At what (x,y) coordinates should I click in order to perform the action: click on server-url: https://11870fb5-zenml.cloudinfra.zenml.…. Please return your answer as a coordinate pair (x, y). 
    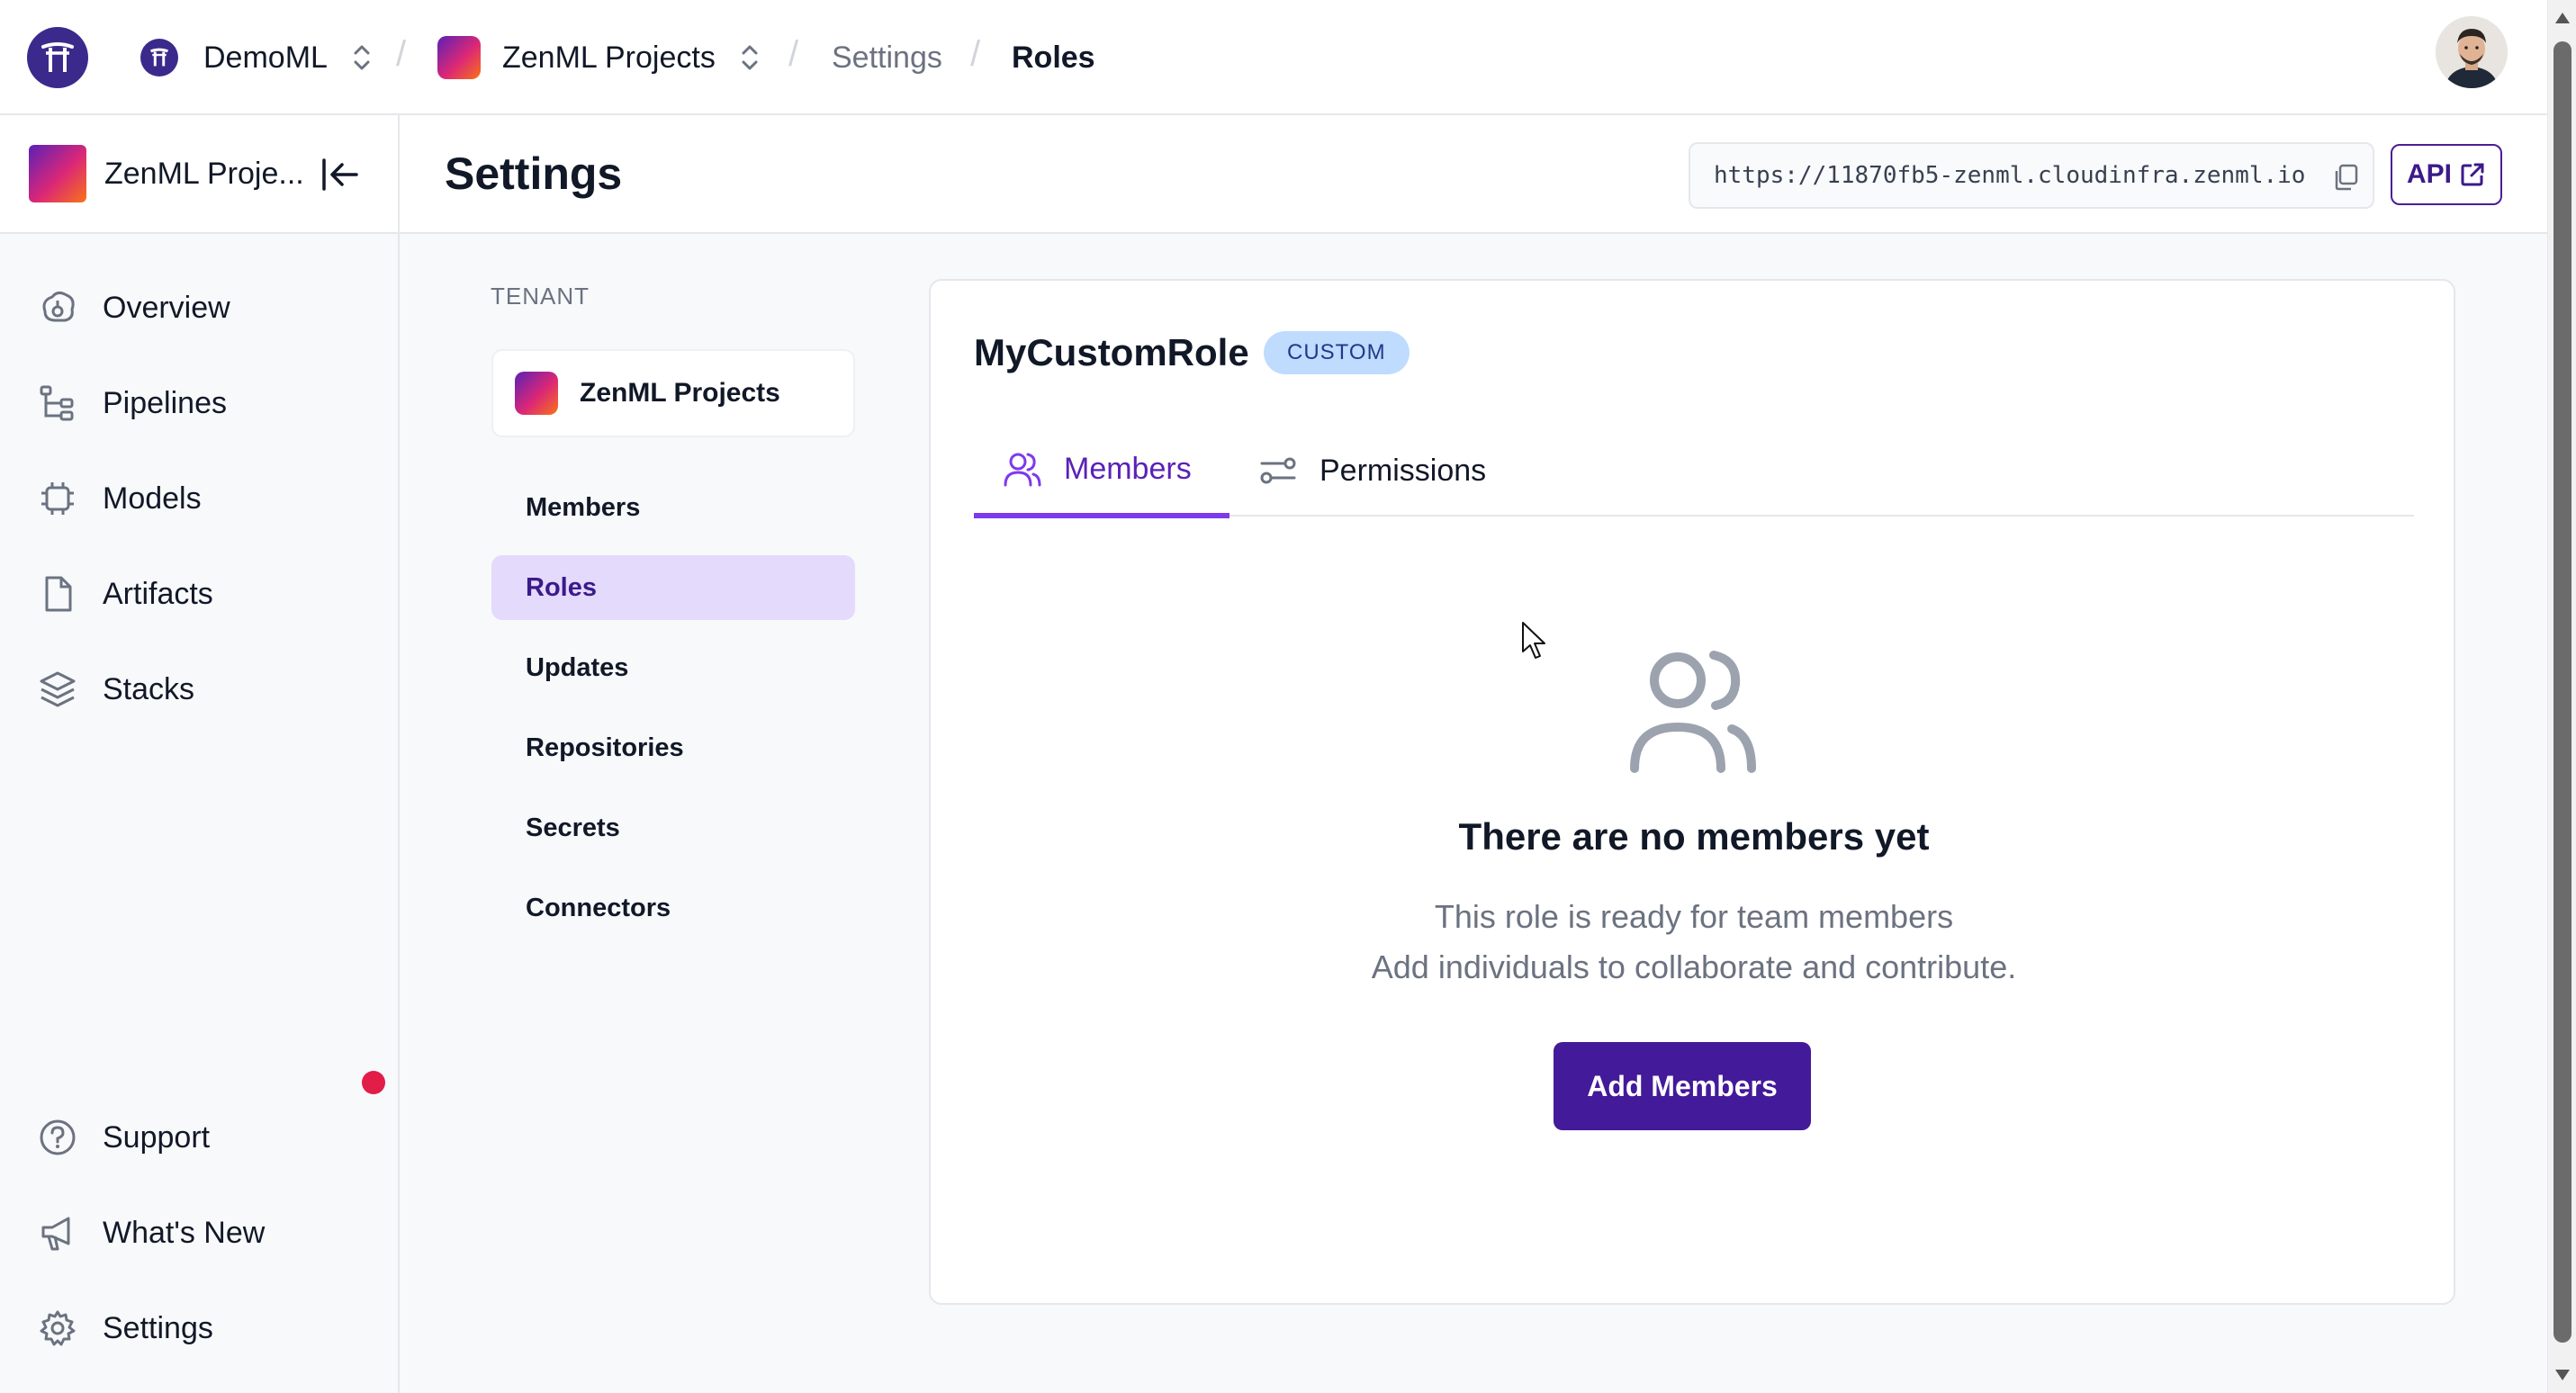
    Looking at the image, I should click on (2010, 175).